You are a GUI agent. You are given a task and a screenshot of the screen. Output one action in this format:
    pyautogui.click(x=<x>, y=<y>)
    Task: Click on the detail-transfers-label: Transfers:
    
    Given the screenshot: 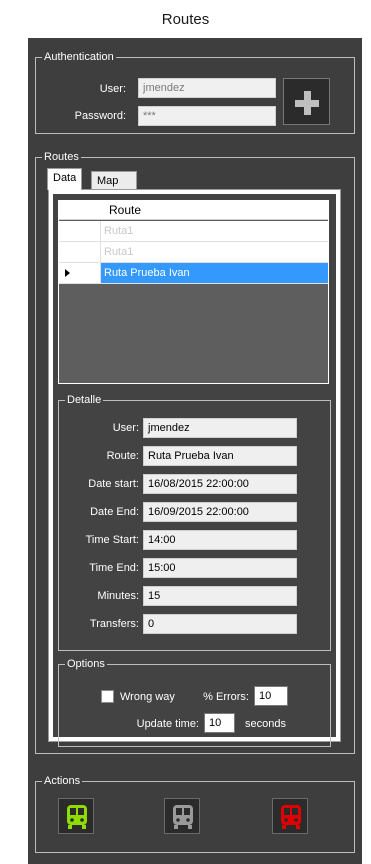 What is the action you would take?
    pyautogui.click(x=114, y=624)
    